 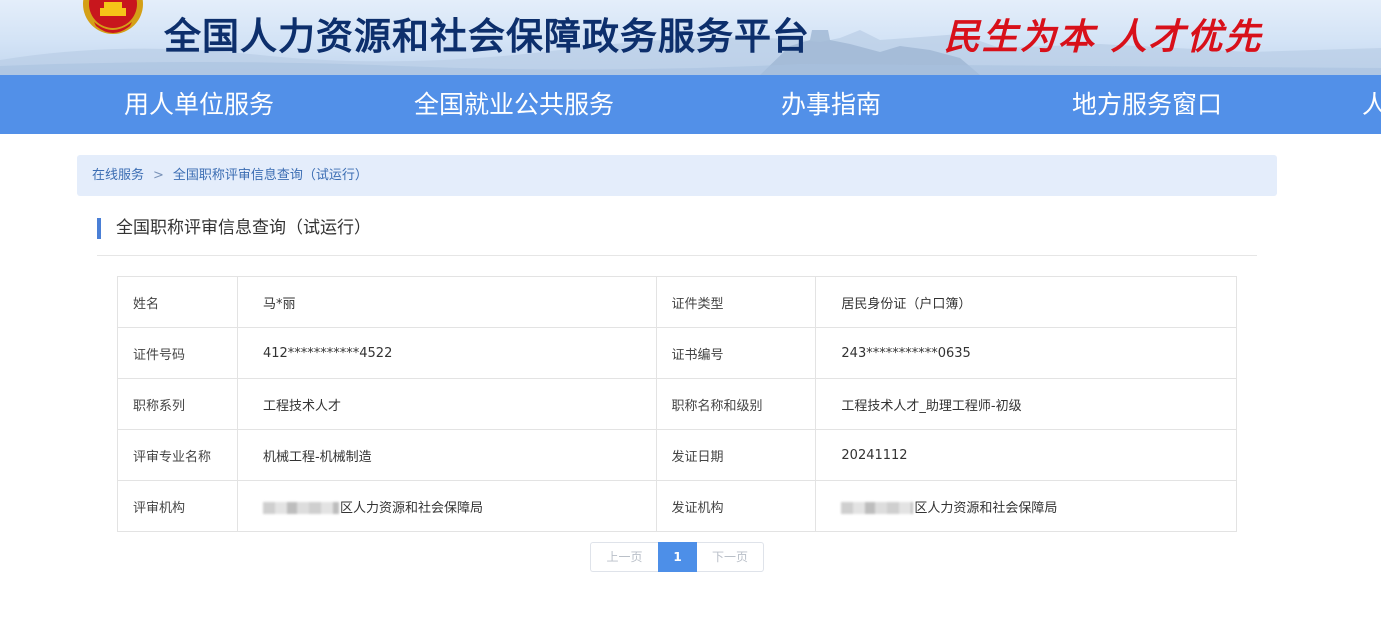 I want to click on table-row: 职称系列 工程技术人才 职称名称和级别 工程技术人才_助理工程师-初级, so click(x=677, y=404).